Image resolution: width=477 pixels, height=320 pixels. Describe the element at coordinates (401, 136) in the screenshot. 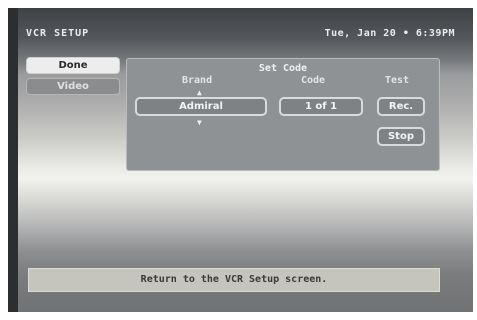

I see `stop-button: Stop` at that location.